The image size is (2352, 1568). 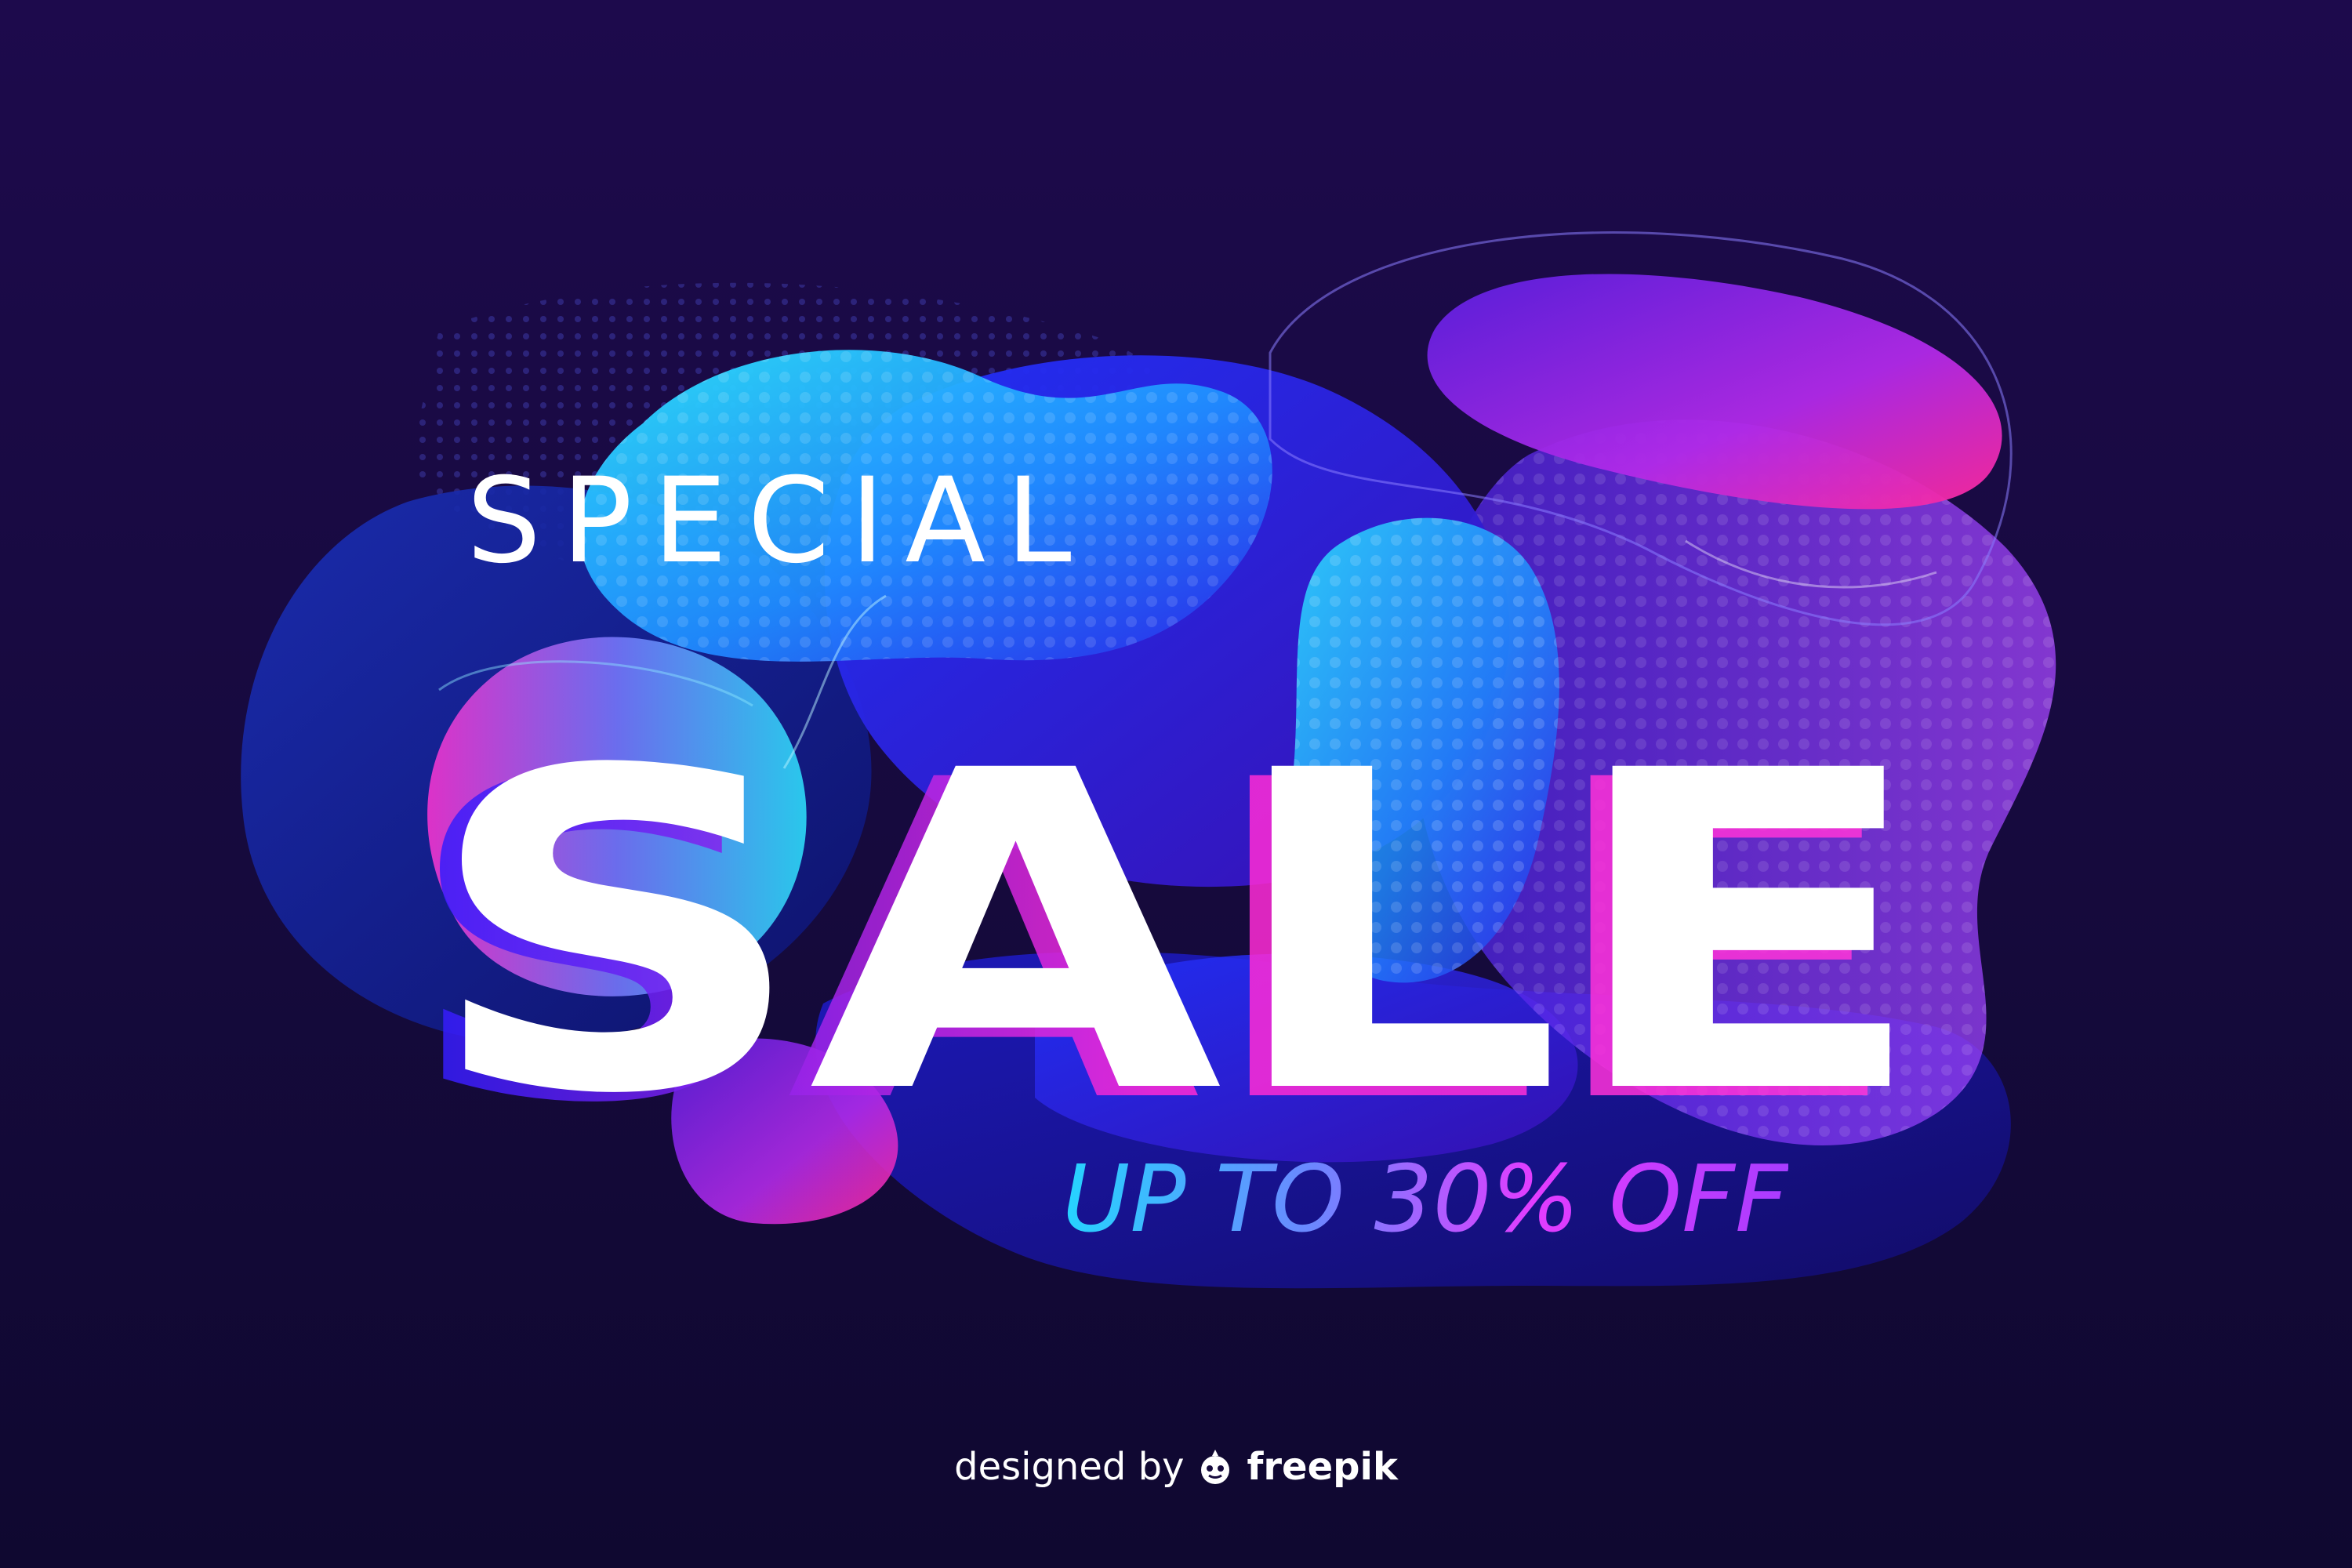 I want to click on credit-line: designed by freepik, so click(x=1176, y=1466).